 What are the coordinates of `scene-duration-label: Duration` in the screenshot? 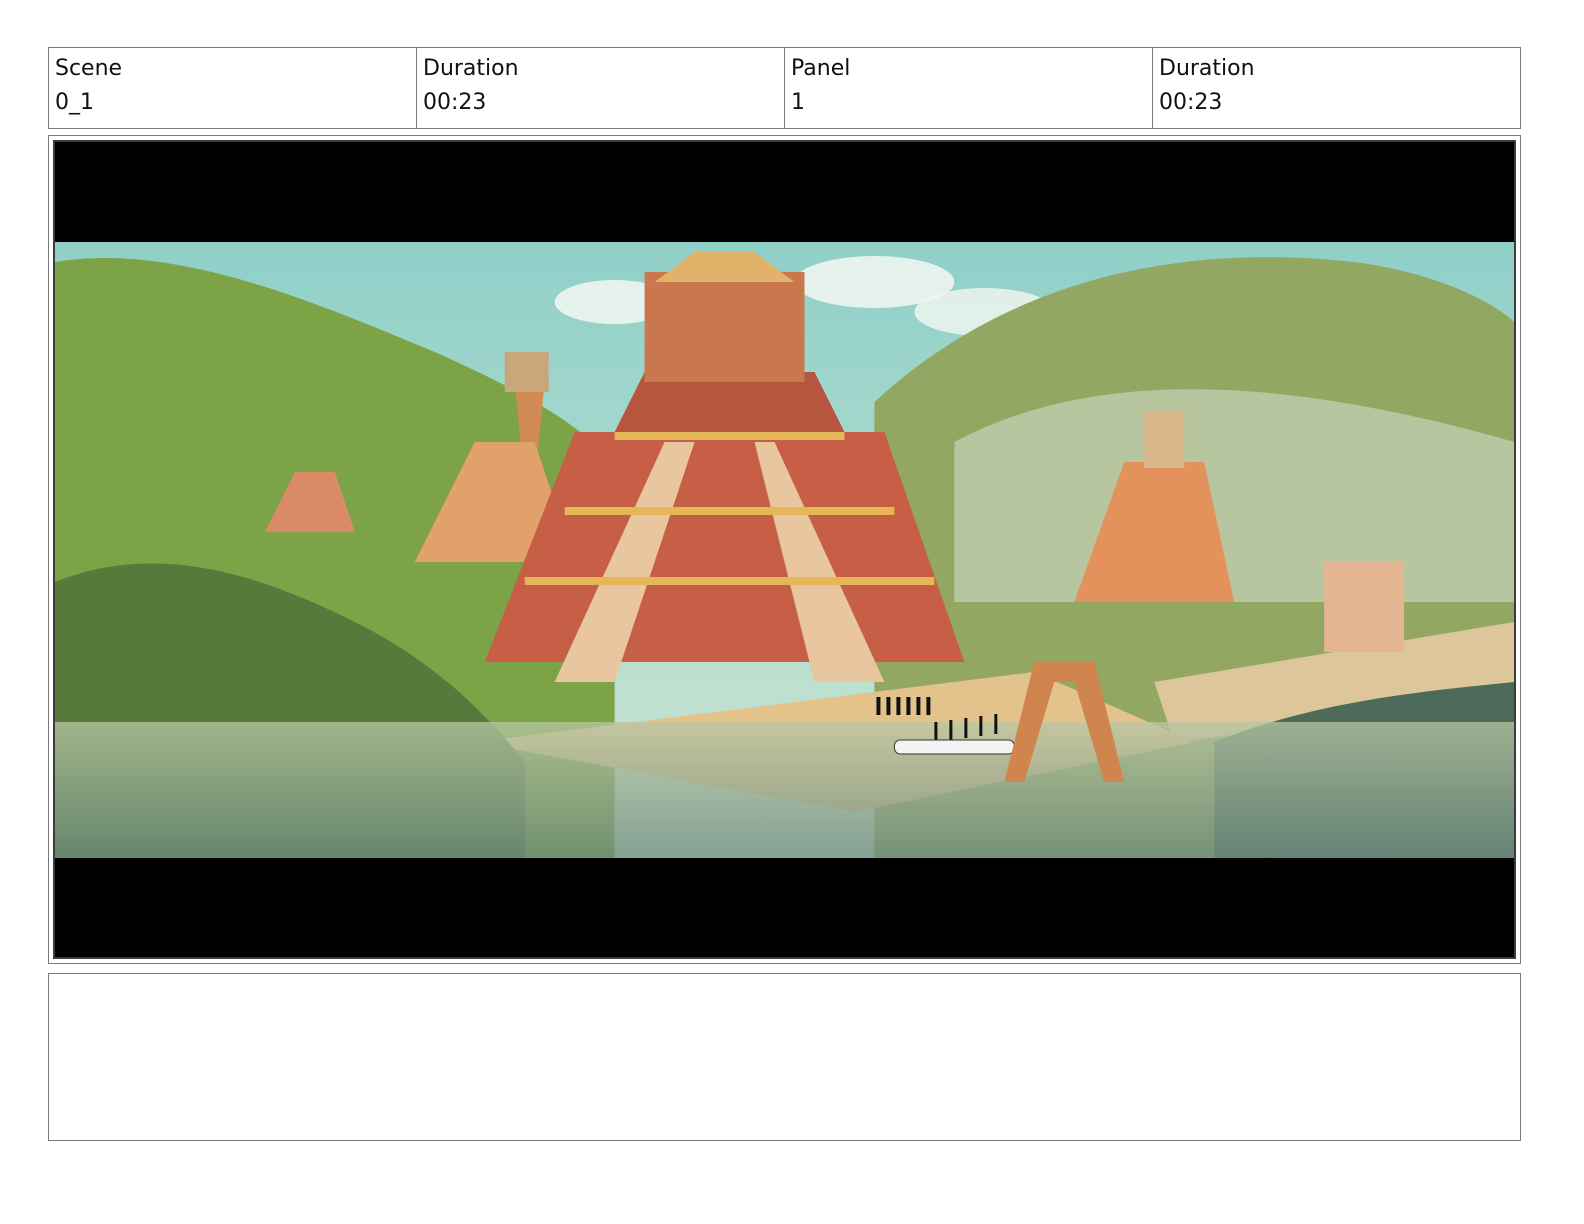 It's located at (471, 68).